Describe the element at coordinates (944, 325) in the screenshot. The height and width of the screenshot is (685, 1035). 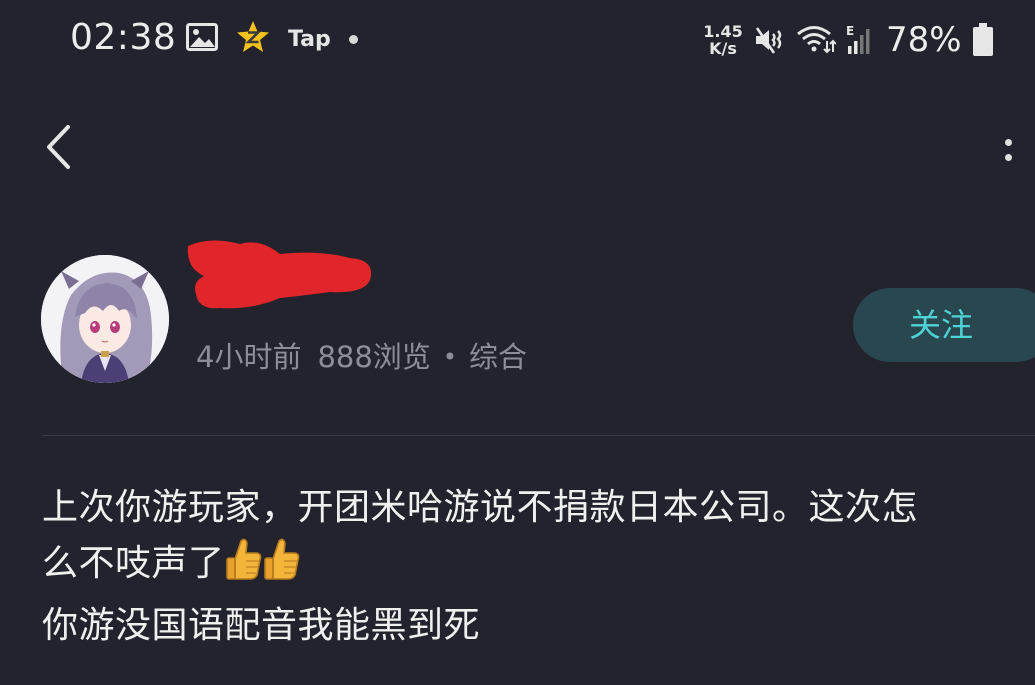
I see `follow-button: 关注` at that location.